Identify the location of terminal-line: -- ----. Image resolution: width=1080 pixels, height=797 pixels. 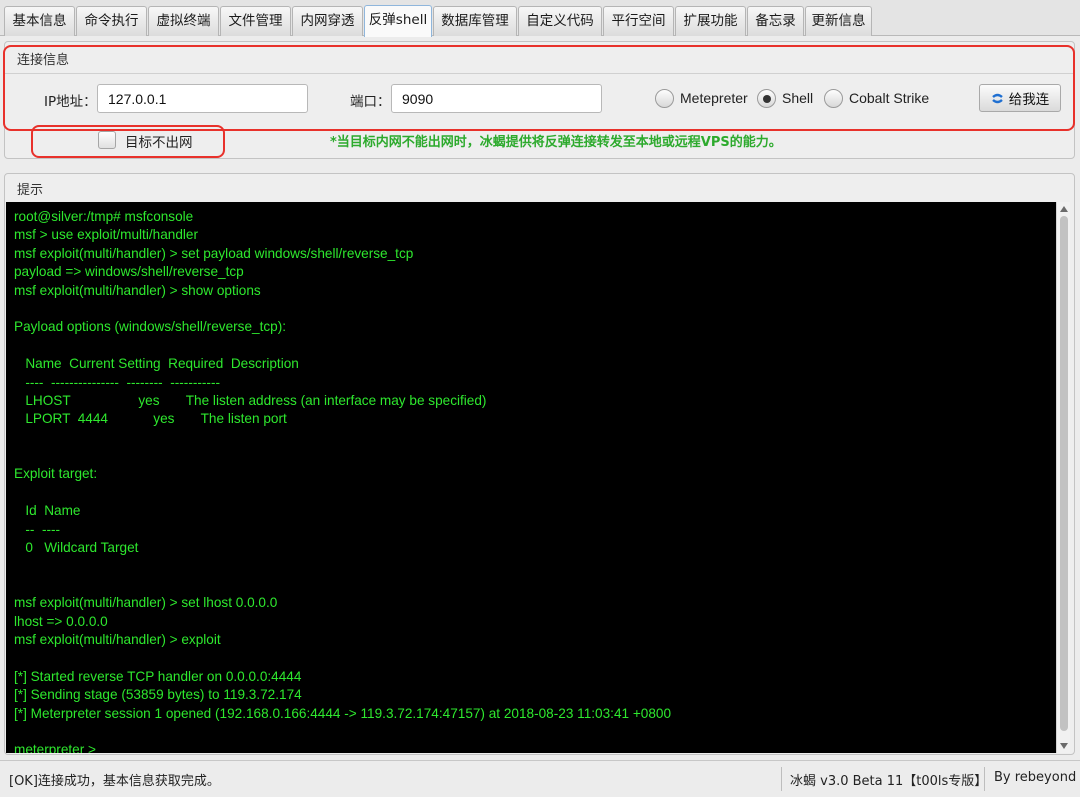
(37, 529).